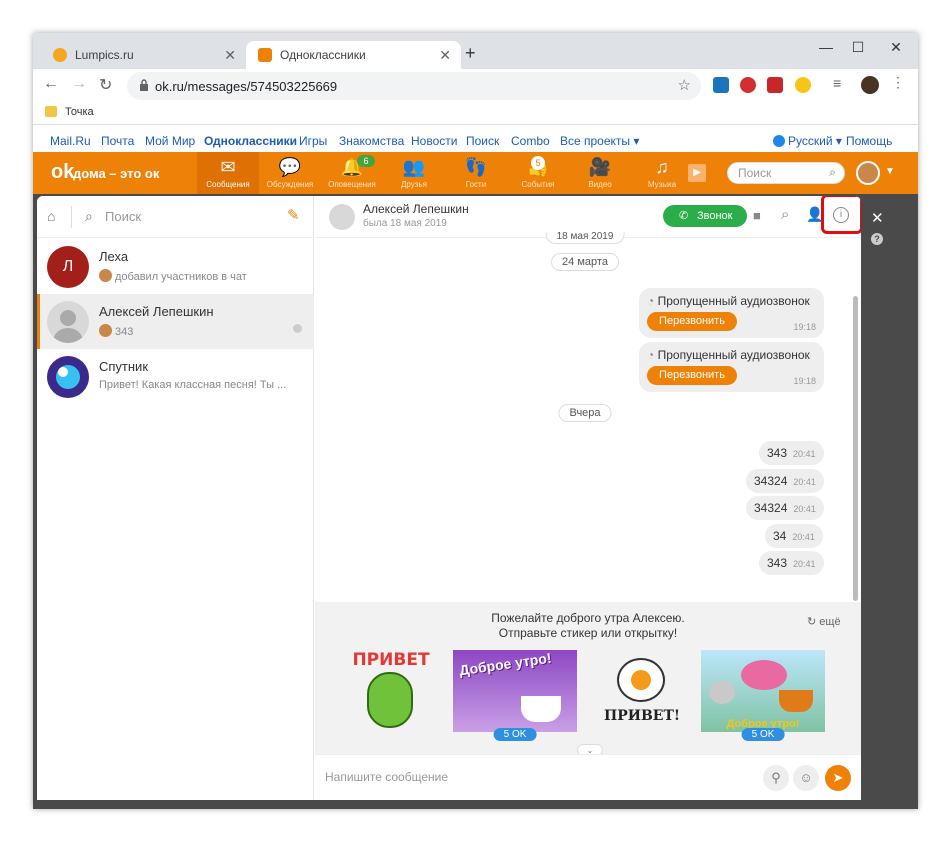 The height and width of the screenshot is (842, 950). I want to click on video-call-icon: ■, so click(757, 215).